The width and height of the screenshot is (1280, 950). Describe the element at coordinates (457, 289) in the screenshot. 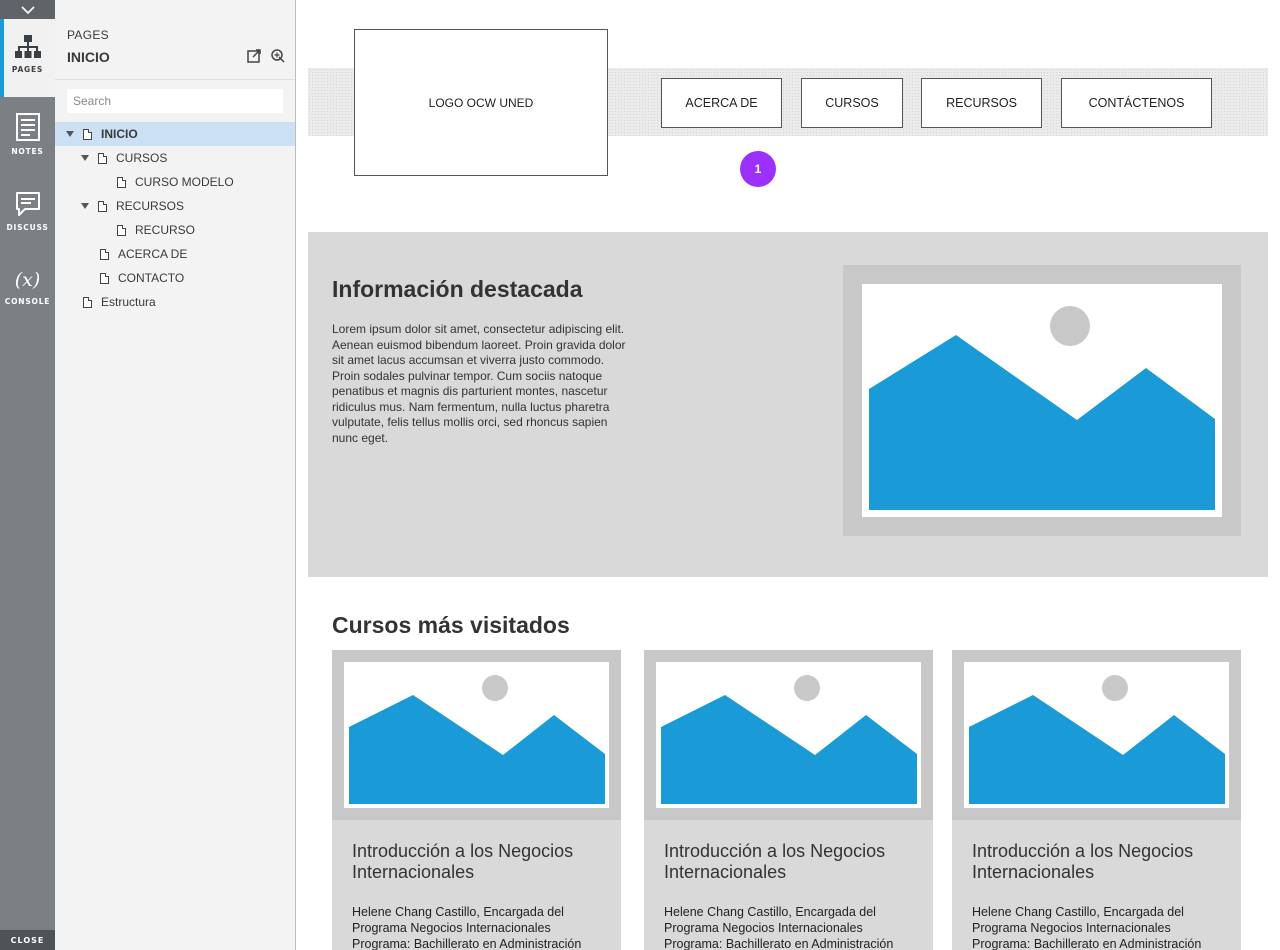

I see `featured-title: Información destacada` at that location.